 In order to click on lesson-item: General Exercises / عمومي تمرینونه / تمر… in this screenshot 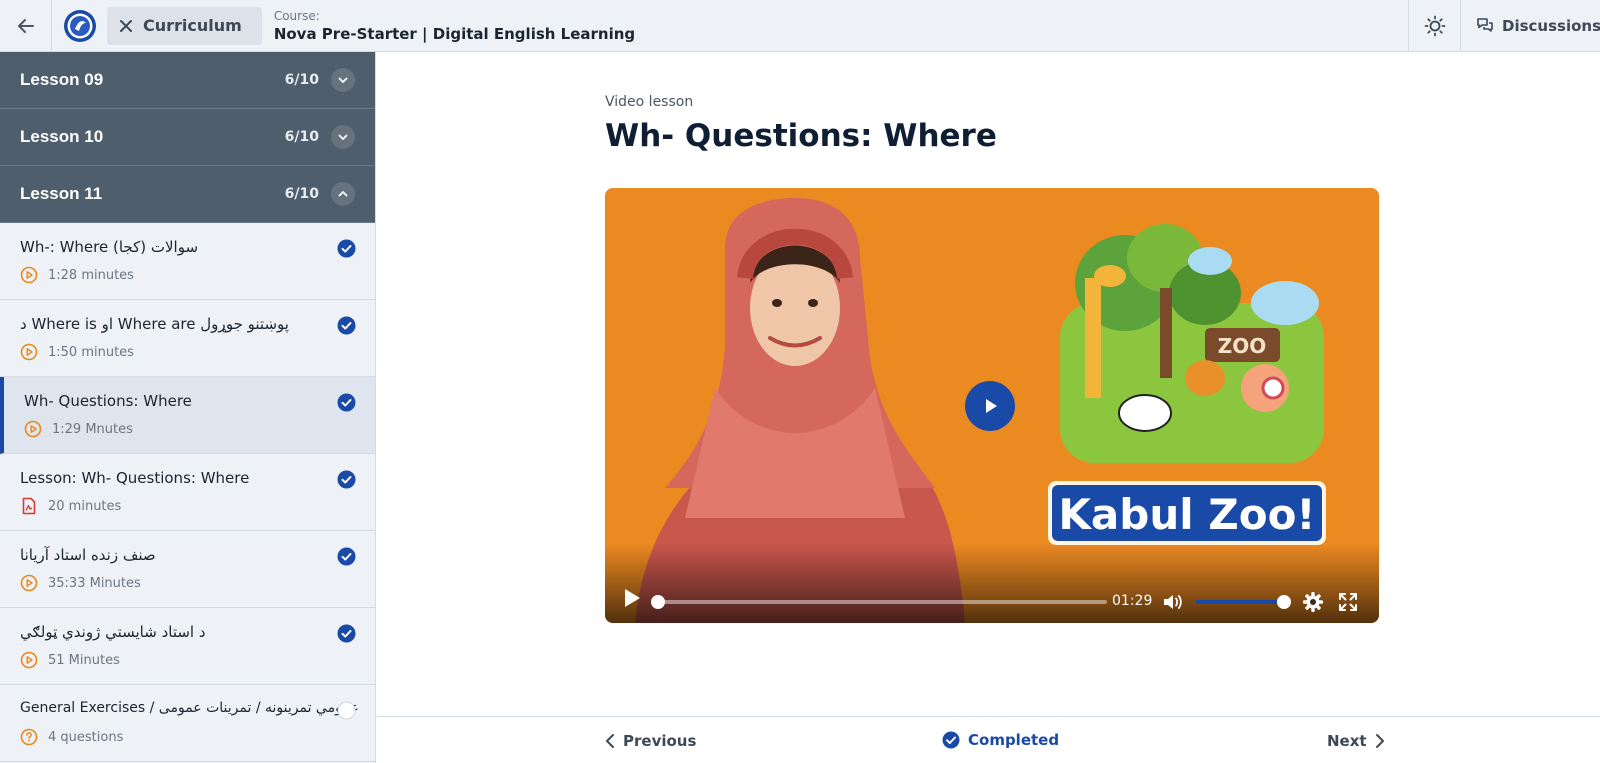, I will do `click(187, 723)`.